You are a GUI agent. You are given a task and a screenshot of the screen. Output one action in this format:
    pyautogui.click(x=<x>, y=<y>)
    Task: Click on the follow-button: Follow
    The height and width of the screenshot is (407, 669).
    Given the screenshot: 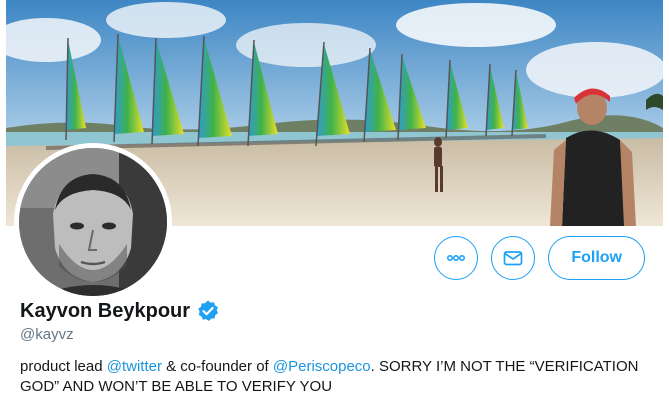 What is the action you would take?
    pyautogui.click(x=596, y=258)
    